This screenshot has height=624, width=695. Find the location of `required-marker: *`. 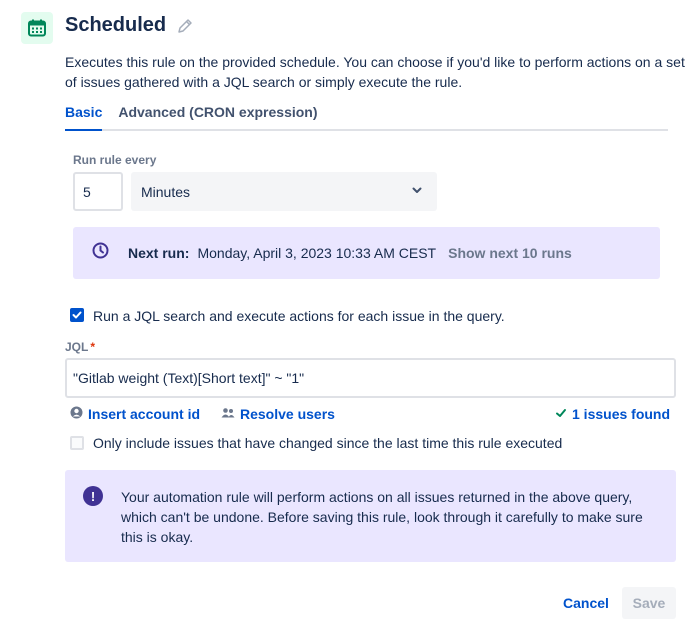

required-marker: * is located at coordinates (93, 347).